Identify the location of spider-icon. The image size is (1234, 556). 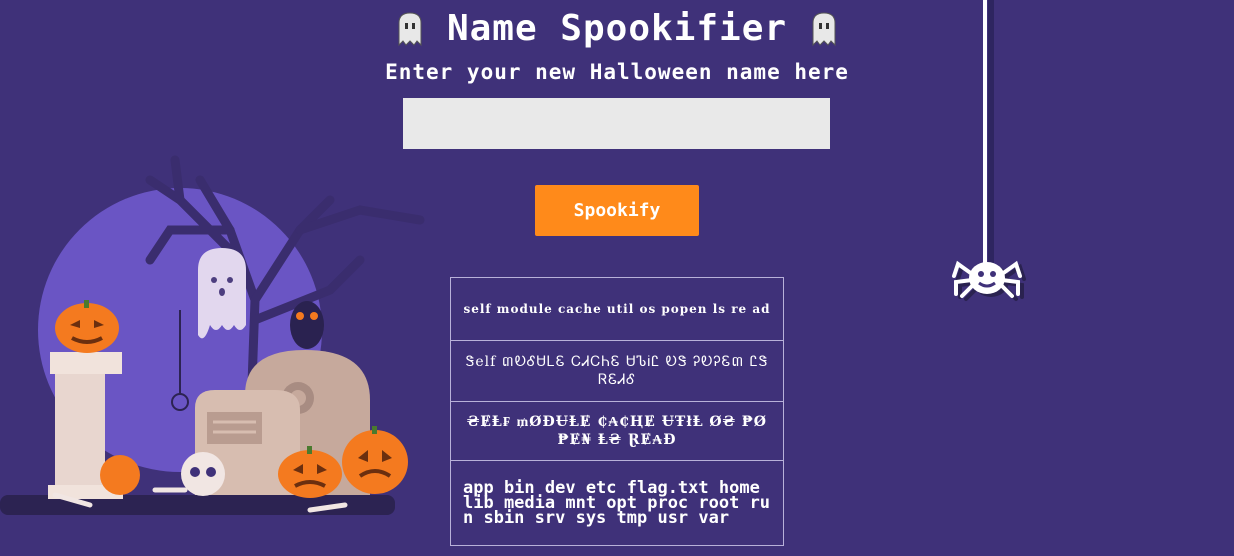
(989, 280).